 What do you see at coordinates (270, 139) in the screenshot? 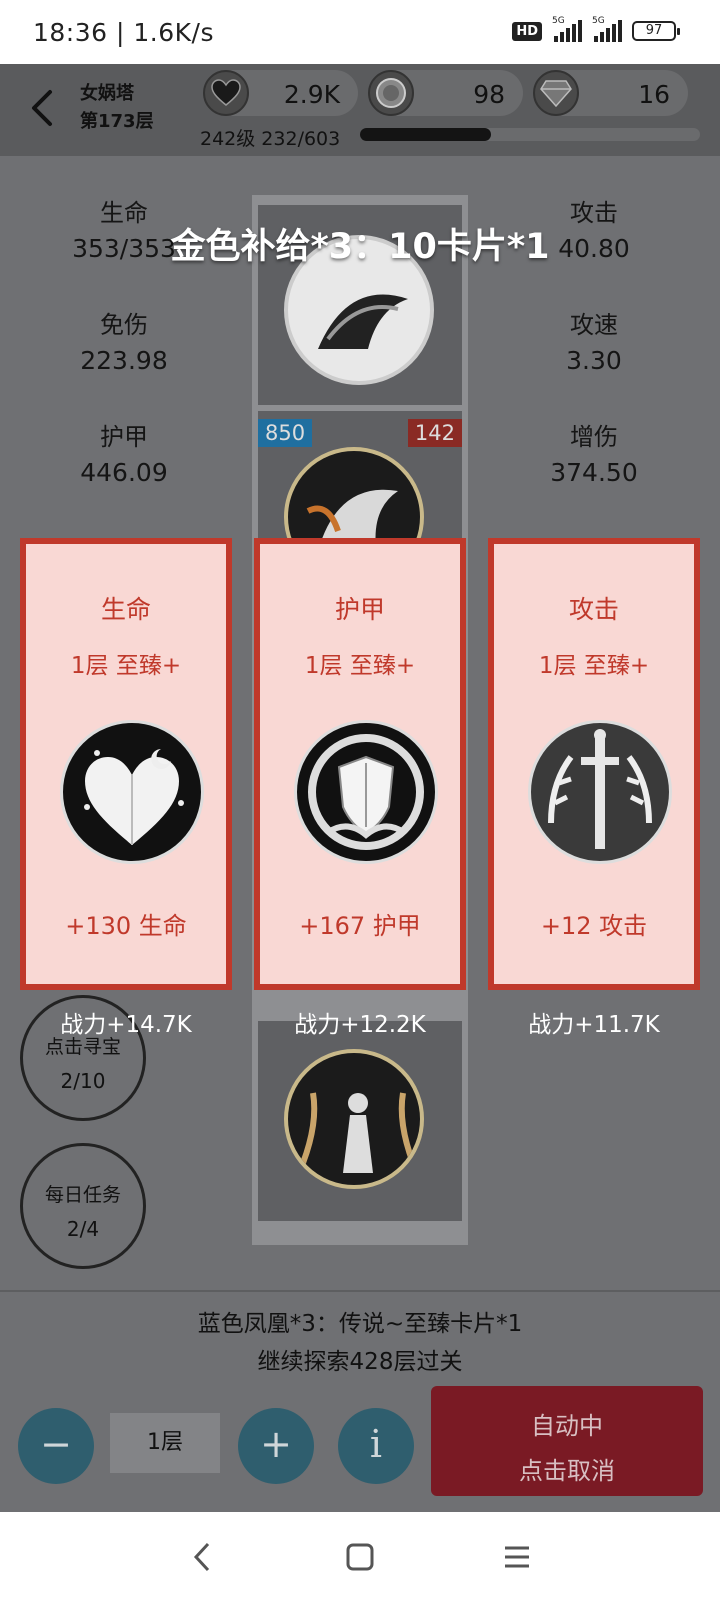
I see `level-text: 242级 232/603` at bounding box center [270, 139].